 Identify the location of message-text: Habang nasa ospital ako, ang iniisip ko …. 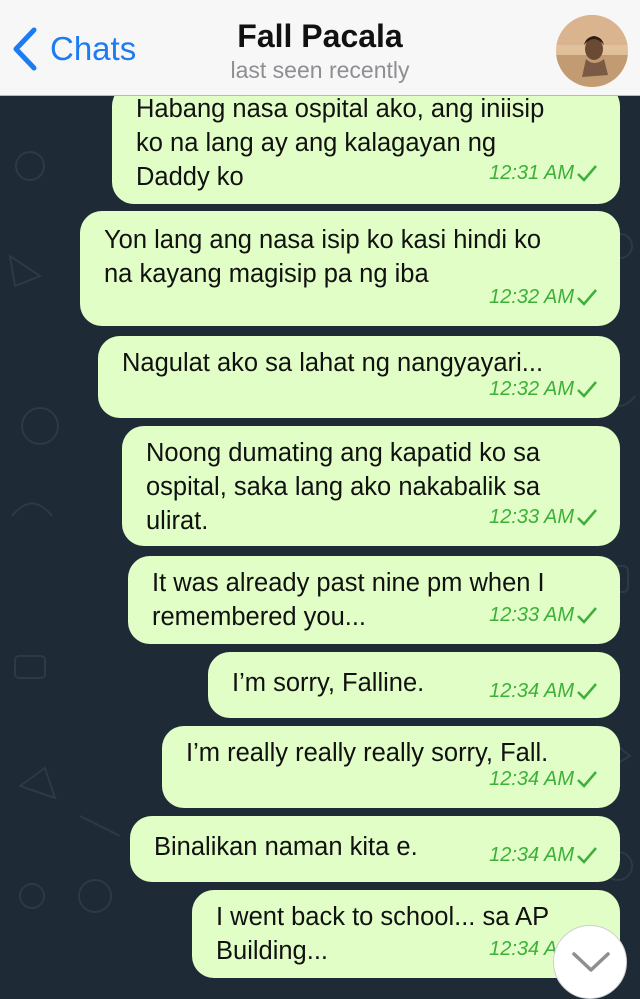
(340, 143).